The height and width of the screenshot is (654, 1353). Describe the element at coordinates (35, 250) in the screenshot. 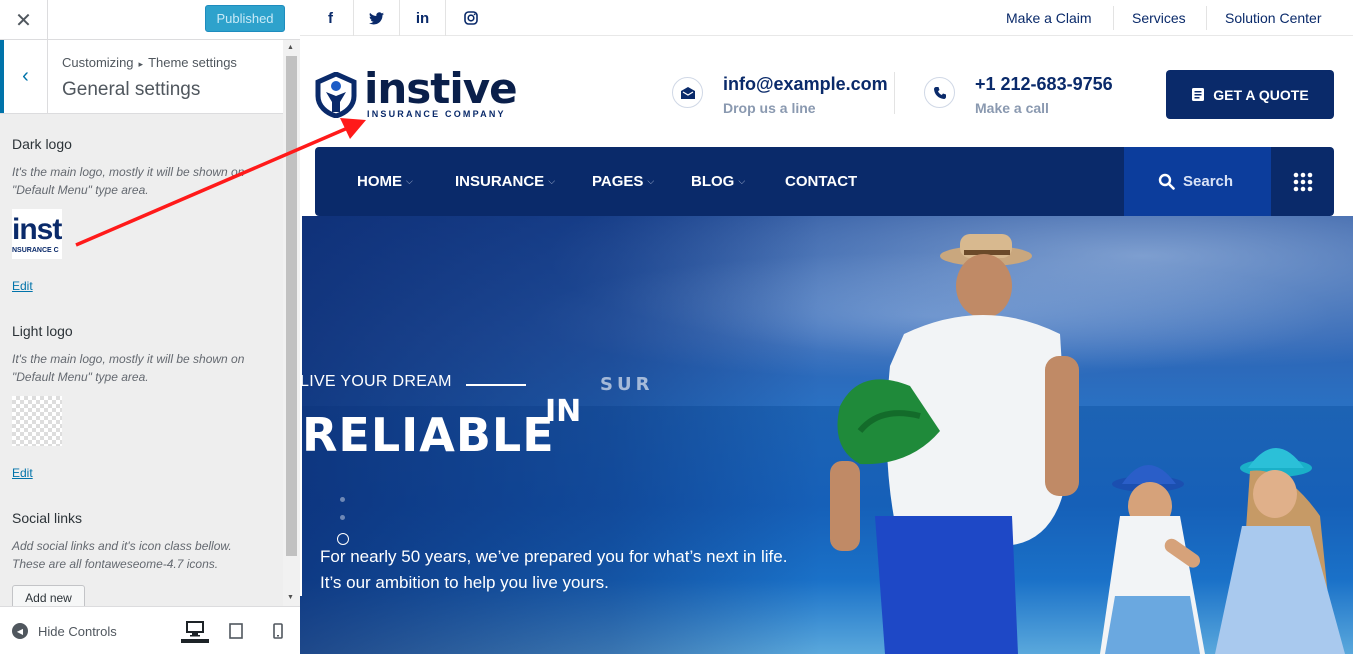

I see `dark-logo-thumb-tagline: NSURANCE C` at that location.